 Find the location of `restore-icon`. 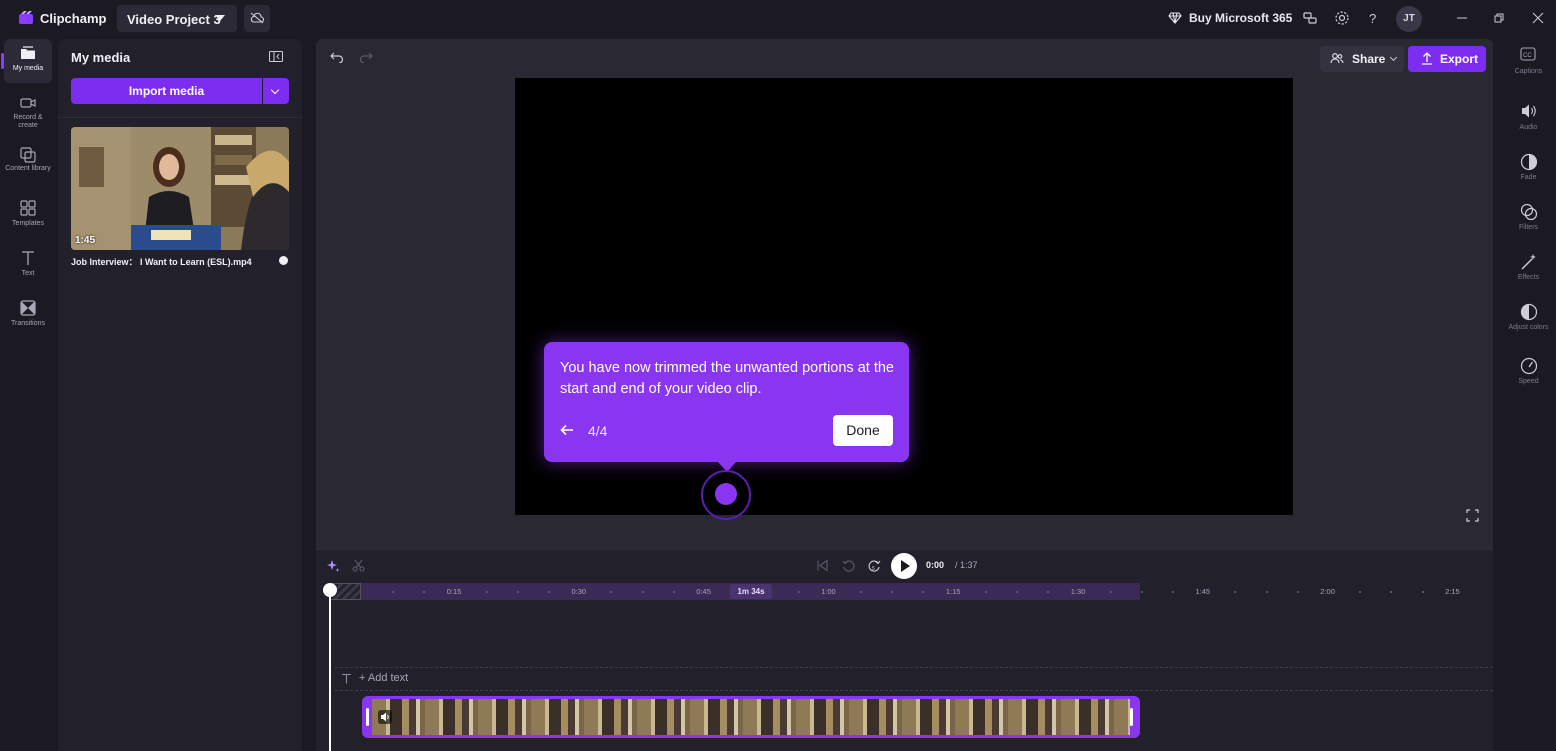

restore-icon is located at coordinates (1499, 18).